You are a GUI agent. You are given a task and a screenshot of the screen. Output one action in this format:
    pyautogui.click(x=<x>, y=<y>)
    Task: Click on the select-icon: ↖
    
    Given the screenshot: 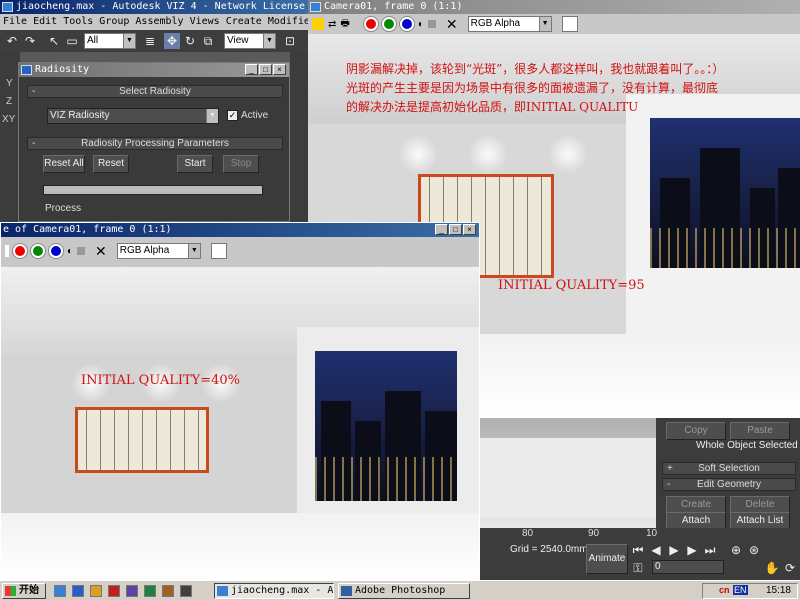 What is the action you would take?
    pyautogui.click(x=54, y=41)
    